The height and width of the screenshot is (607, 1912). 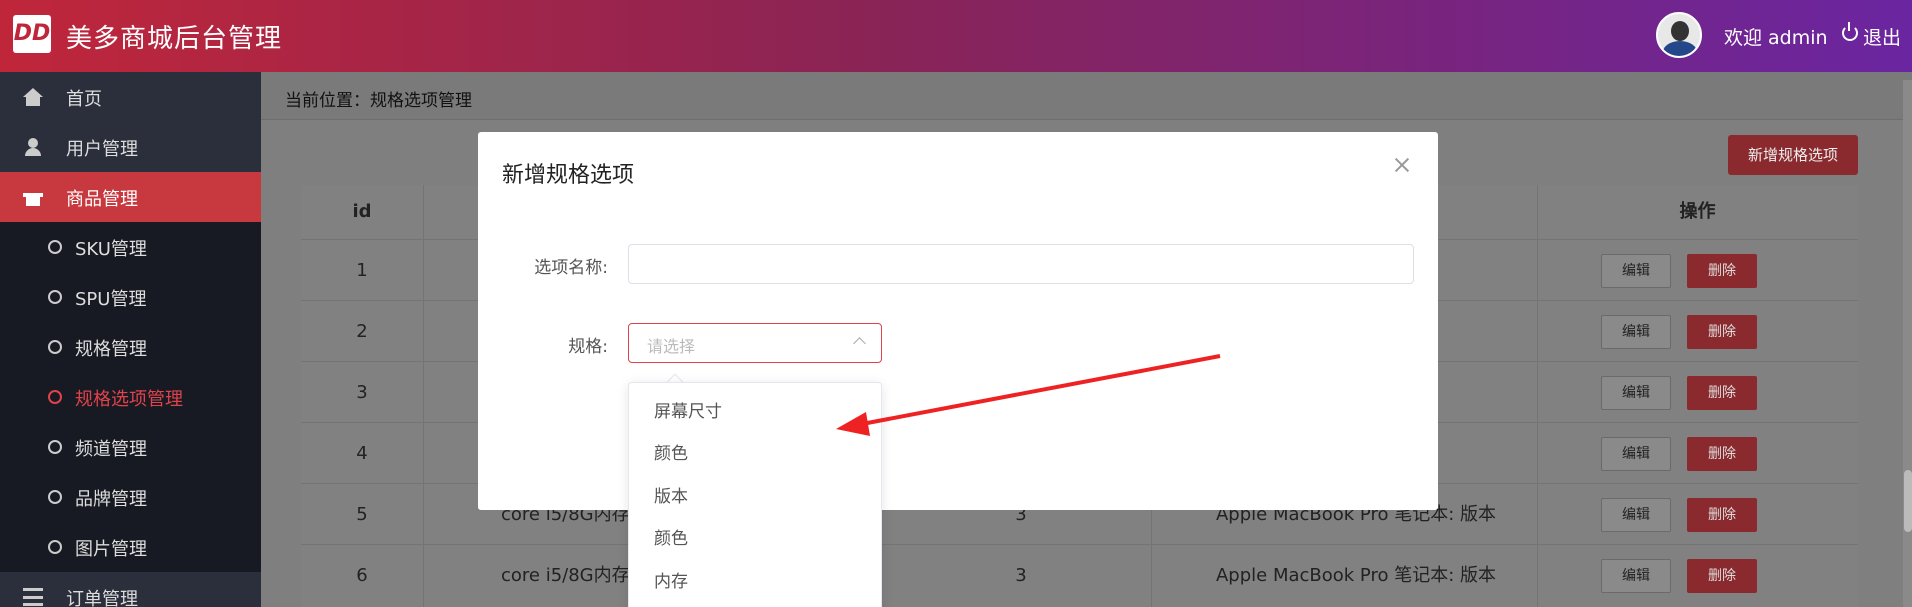 What do you see at coordinates (1028, 395) in the screenshot?
I see `annotation-arrow-icon` at bounding box center [1028, 395].